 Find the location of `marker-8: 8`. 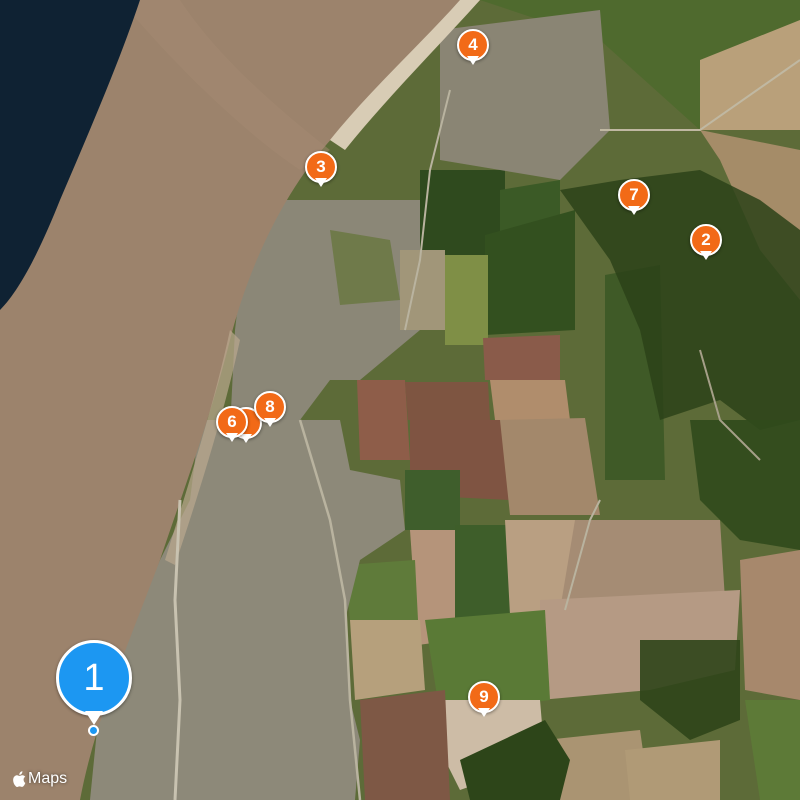

marker-8: 8 is located at coordinates (270, 411).